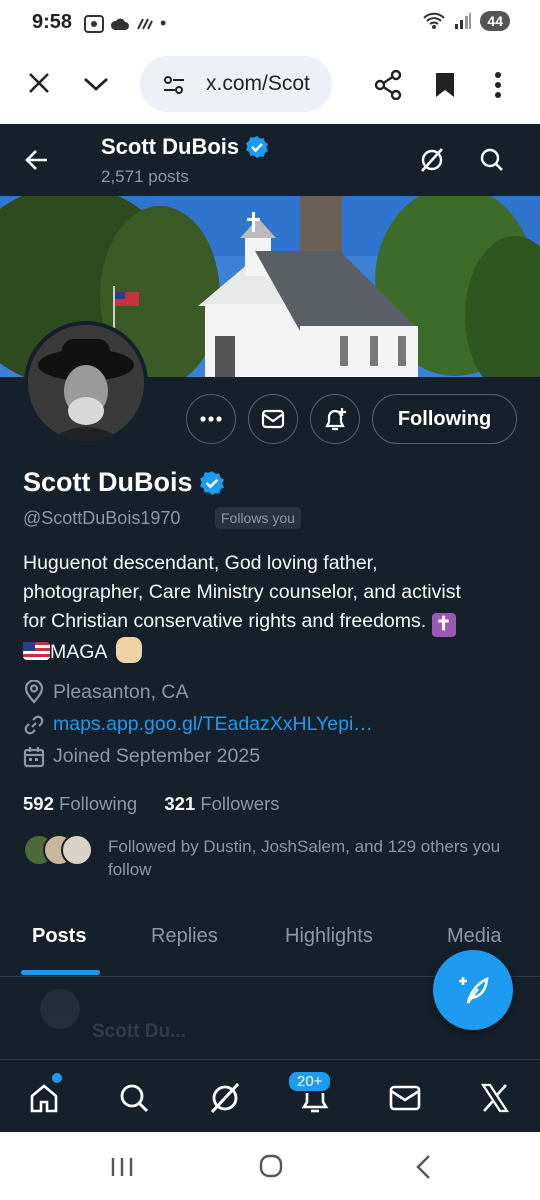  I want to click on bell-plus-icon, so click(335, 419).